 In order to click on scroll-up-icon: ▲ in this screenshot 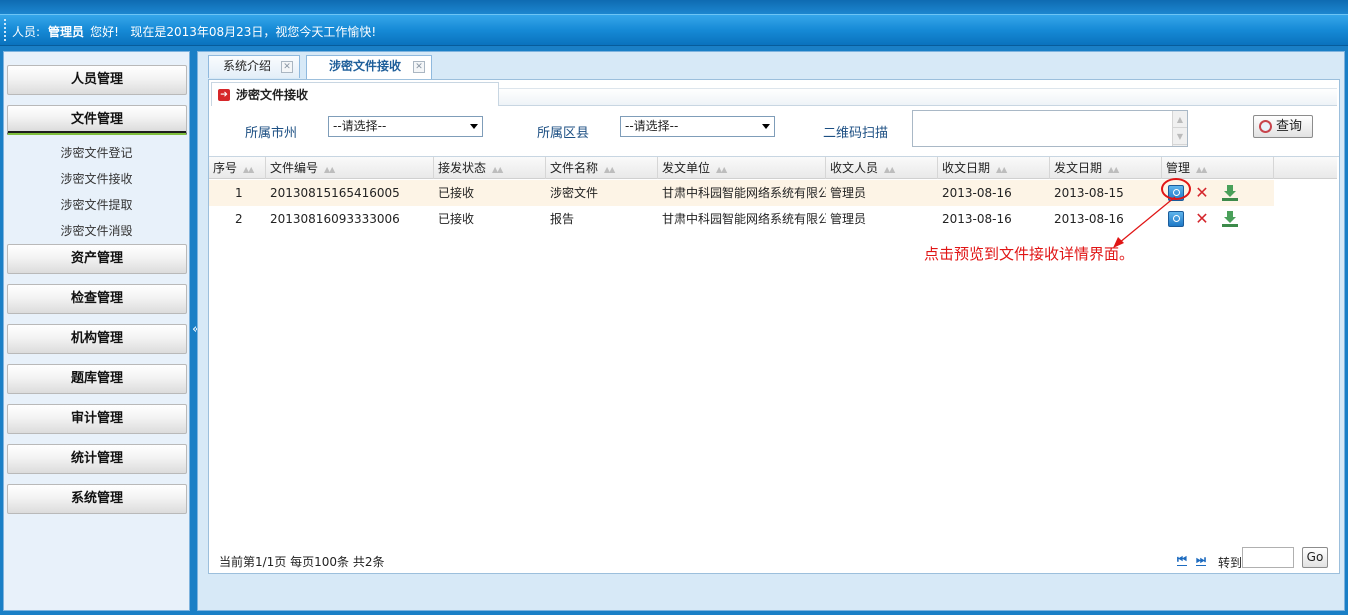, I will do `click(1180, 119)`.